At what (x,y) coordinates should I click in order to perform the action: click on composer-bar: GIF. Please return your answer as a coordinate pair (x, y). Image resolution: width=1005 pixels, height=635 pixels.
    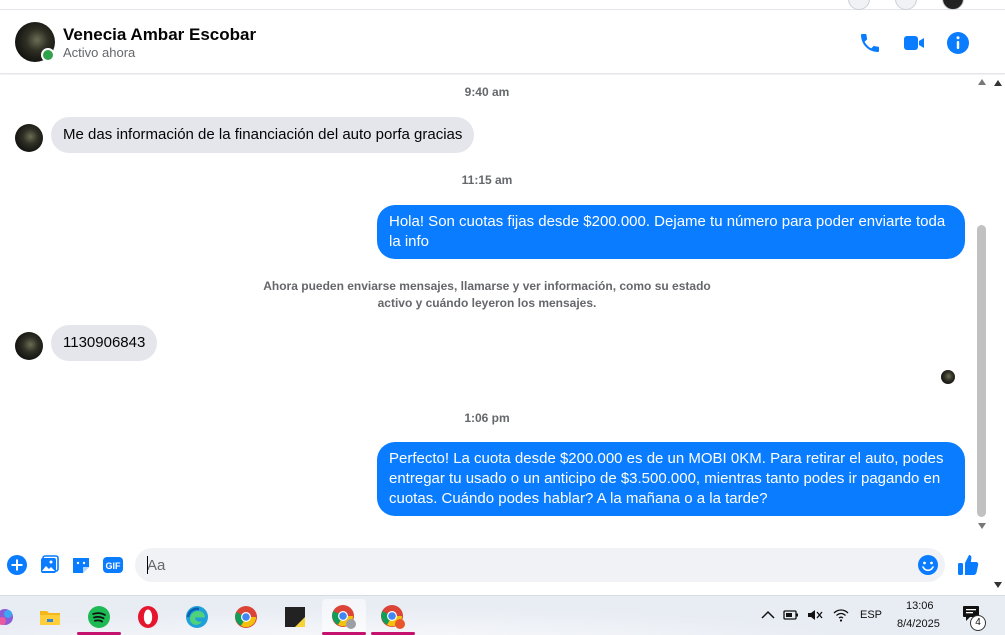
    Looking at the image, I should click on (495, 566).